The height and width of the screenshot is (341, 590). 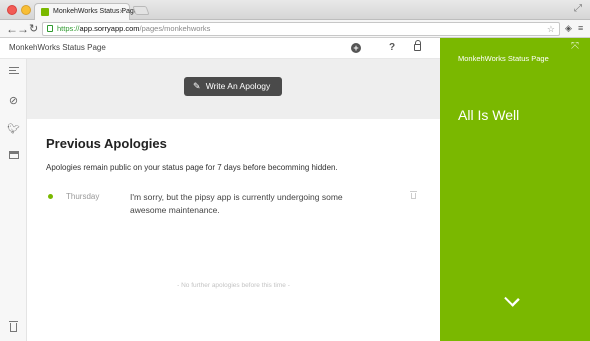 I want to click on write-apology-button: ✎ Write An Apology, so click(x=233, y=86).